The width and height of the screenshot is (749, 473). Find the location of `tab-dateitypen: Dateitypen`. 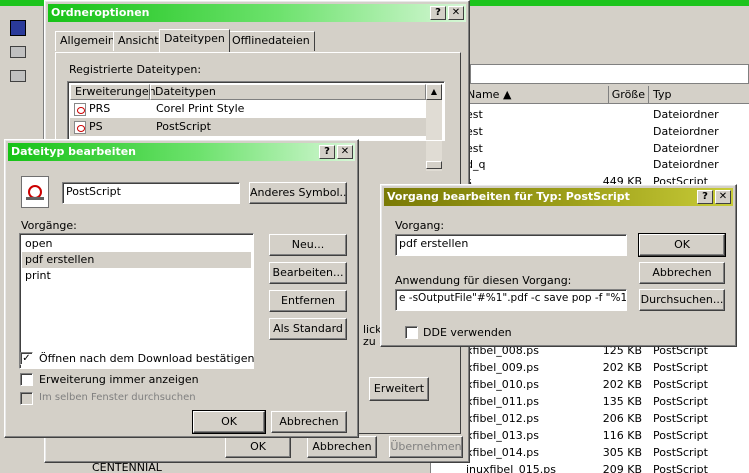

tab-dateitypen: Dateitypen is located at coordinates (194, 40).